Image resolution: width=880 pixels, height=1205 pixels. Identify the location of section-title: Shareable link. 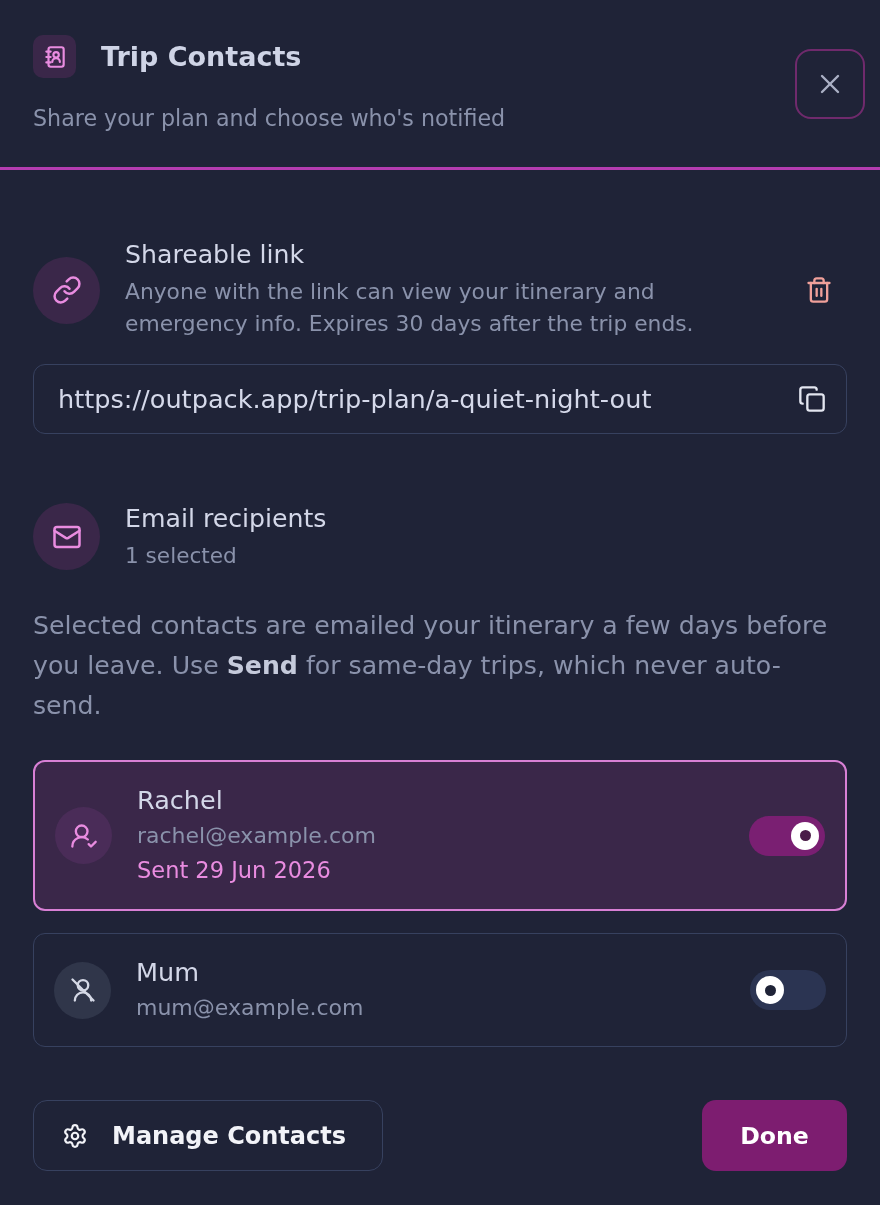
(215, 255).